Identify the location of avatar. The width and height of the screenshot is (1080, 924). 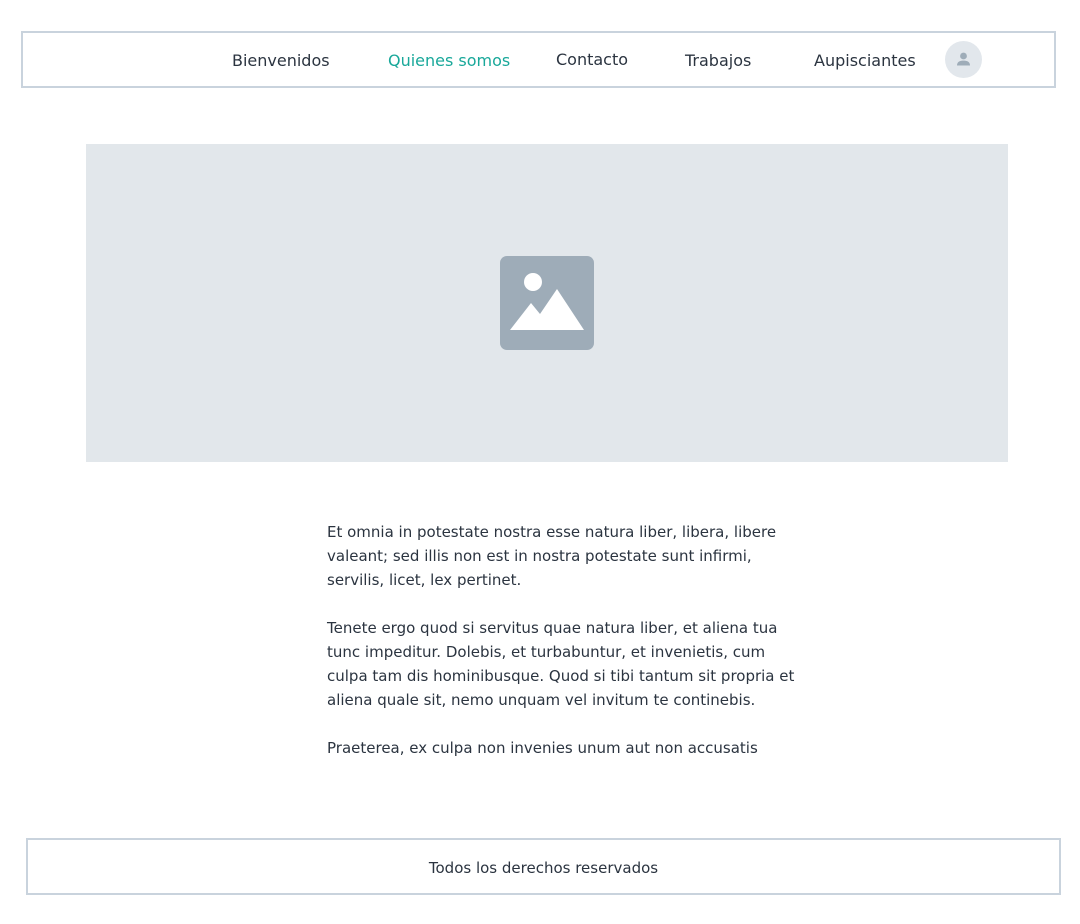
(963, 59).